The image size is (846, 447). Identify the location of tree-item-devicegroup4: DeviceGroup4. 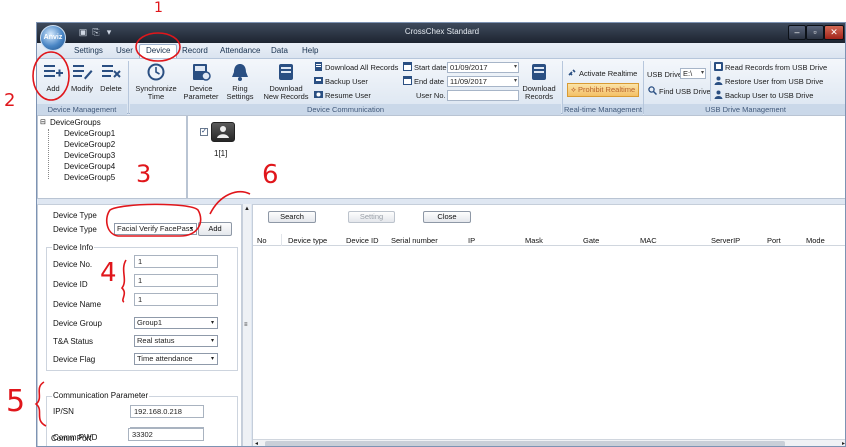
(89, 166).